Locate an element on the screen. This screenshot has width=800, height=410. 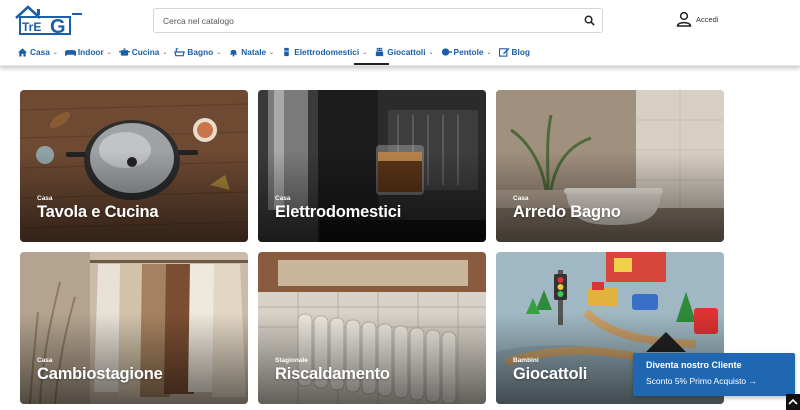
card-title: Arredo Bagno is located at coordinates (567, 212).